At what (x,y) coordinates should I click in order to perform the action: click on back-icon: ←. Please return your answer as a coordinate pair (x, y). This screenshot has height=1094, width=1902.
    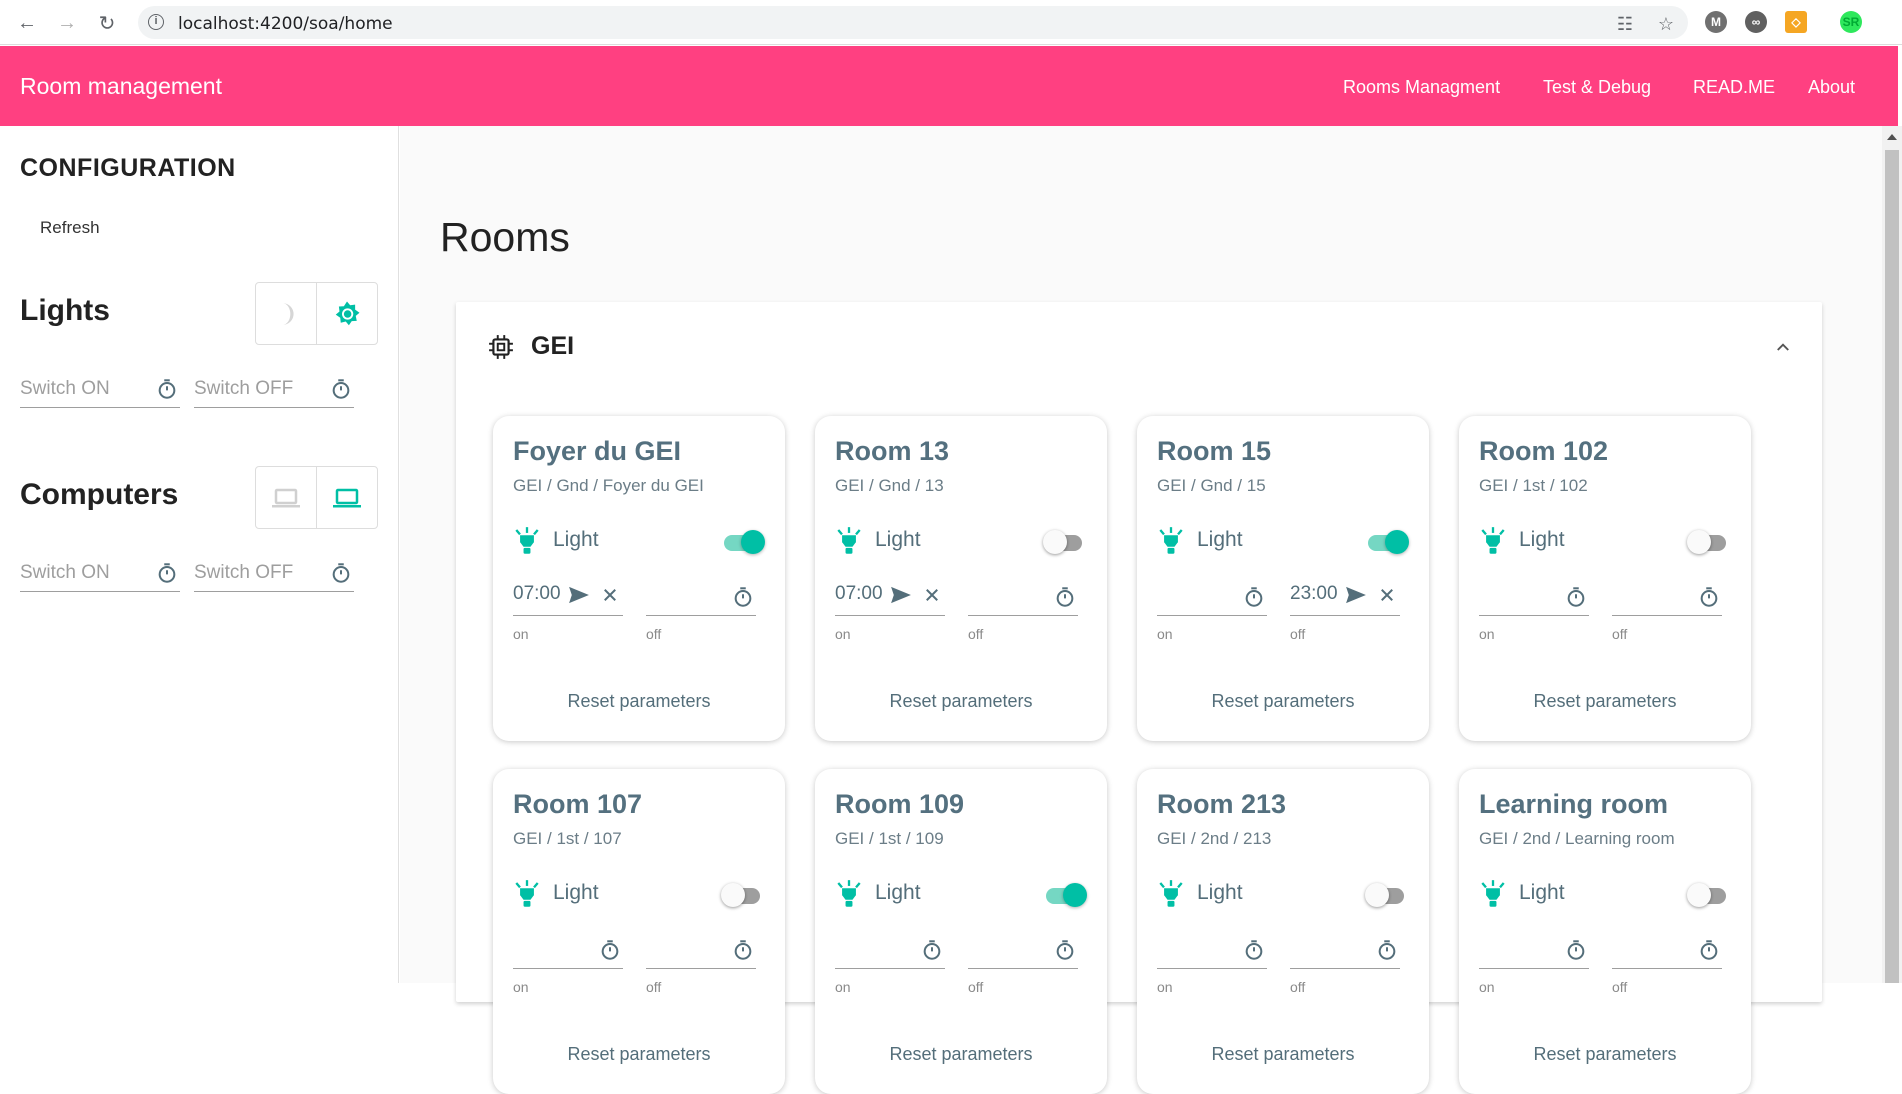
    Looking at the image, I should click on (27, 23).